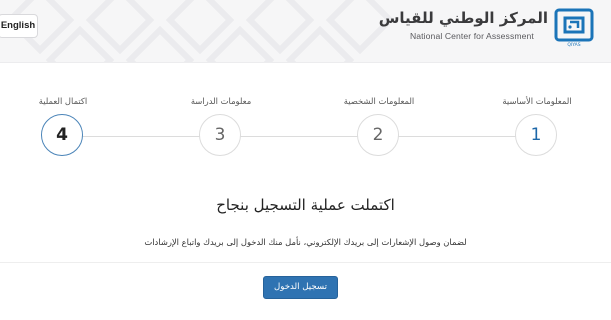  What do you see at coordinates (62, 135) in the screenshot?
I see `step-number-circle: 4` at bounding box center [62, 135].